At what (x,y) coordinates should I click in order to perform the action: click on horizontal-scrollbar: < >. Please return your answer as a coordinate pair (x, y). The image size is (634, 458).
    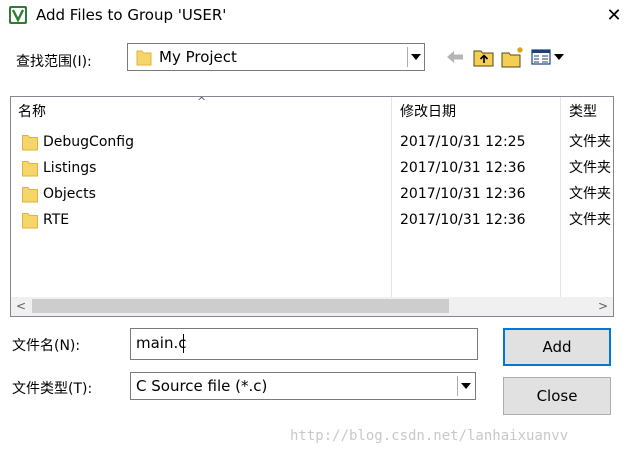
    Looking at the image, I should click on (312, 306).